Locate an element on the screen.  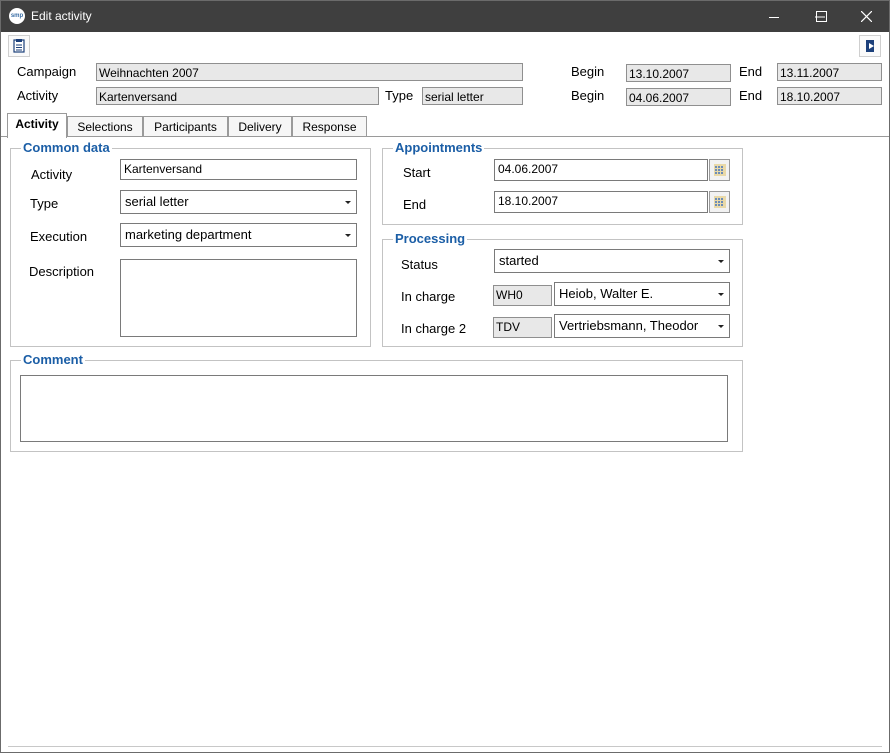
execution-select: marketing department is located at coordinates (238, 235).